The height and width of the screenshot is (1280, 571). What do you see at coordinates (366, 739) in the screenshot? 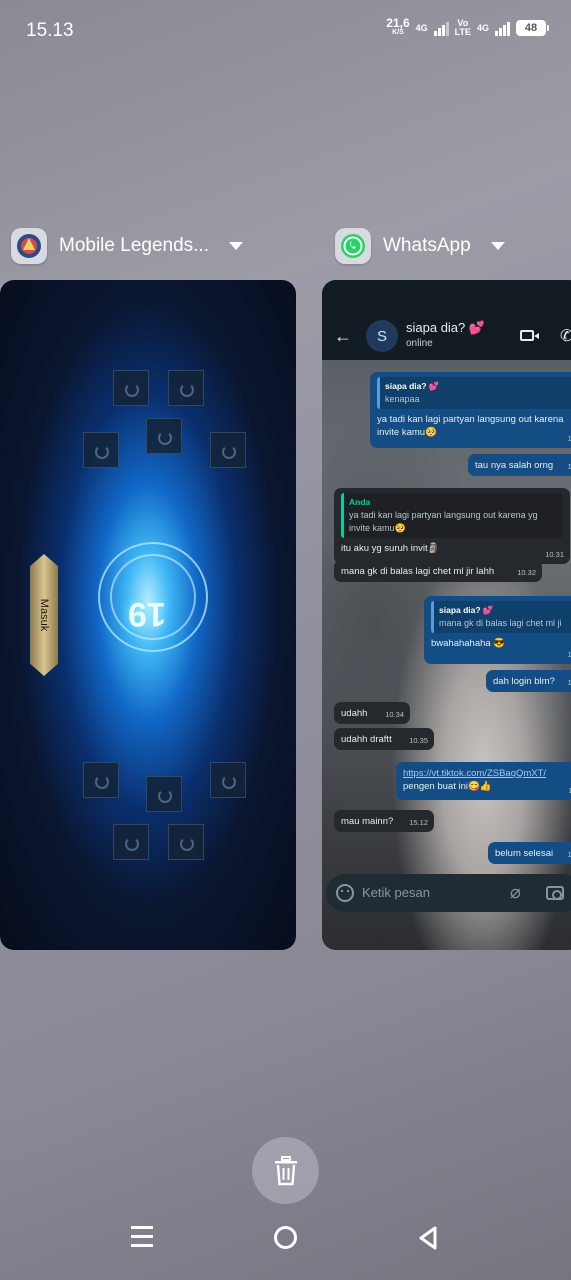
I see `message-text: udahh draftt` at bounding box center [366, 739].